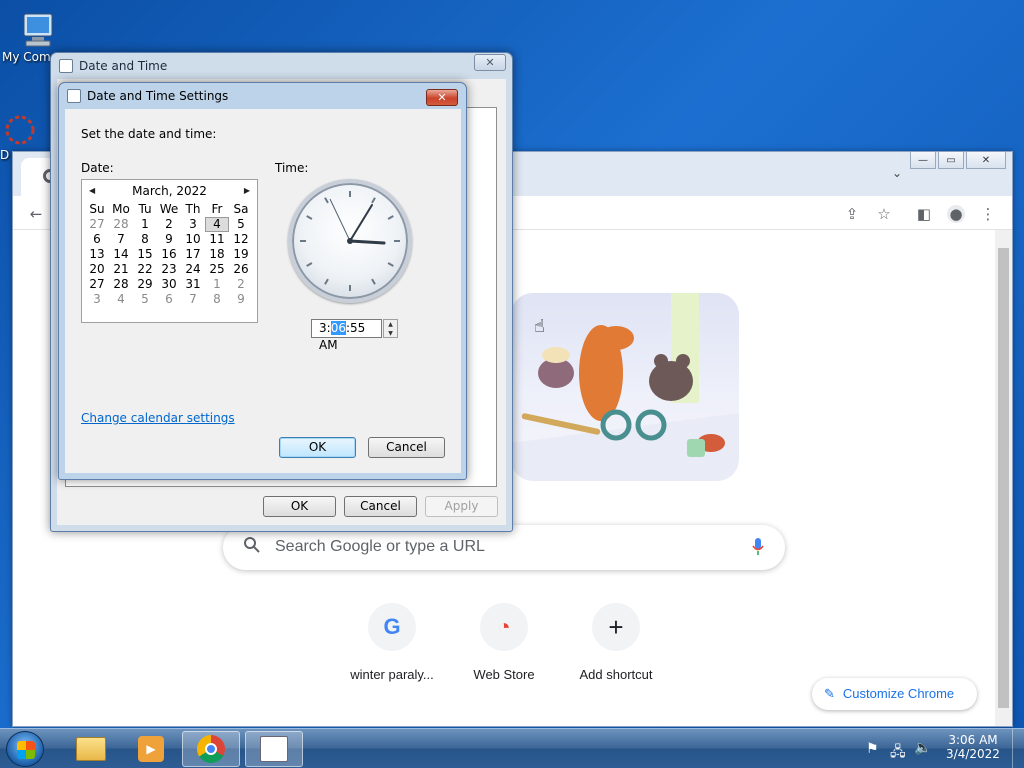 The width and height of the screenshot is (1024, 768). What do you see at coordinates (217, 224) in the screenshot?
I see `calendar-day-selected: 4` at bounding box center [217, 224].